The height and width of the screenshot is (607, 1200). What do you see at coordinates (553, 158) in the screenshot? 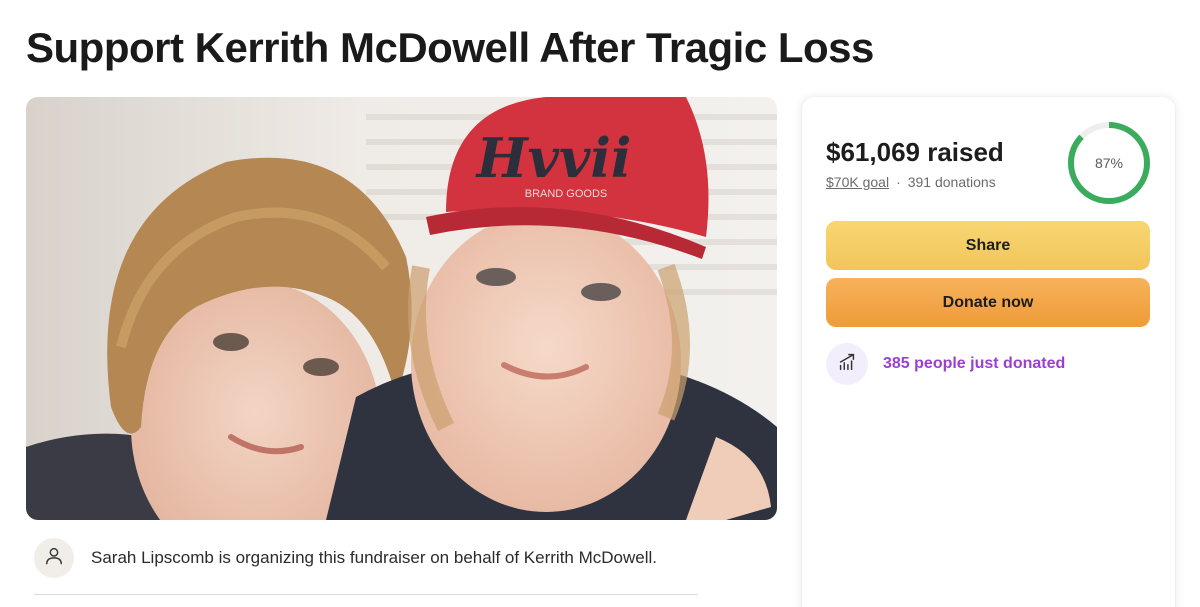
I see `cap-logo-text: Hvvii` at bounding box center [553, 158].